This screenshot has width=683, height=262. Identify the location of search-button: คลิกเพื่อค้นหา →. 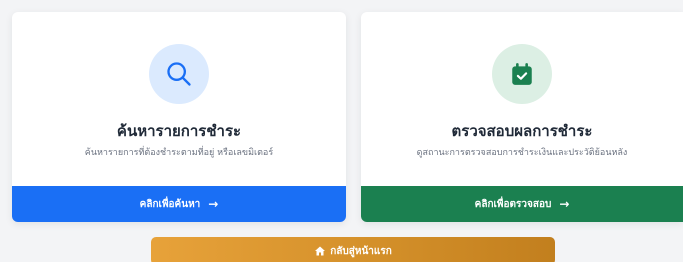
(179, 204).